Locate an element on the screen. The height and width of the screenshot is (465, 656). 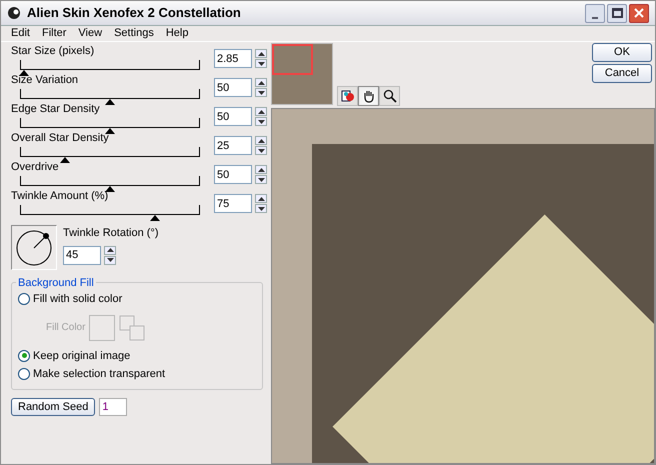
menu-item: View is located at coordinates (90, 33).